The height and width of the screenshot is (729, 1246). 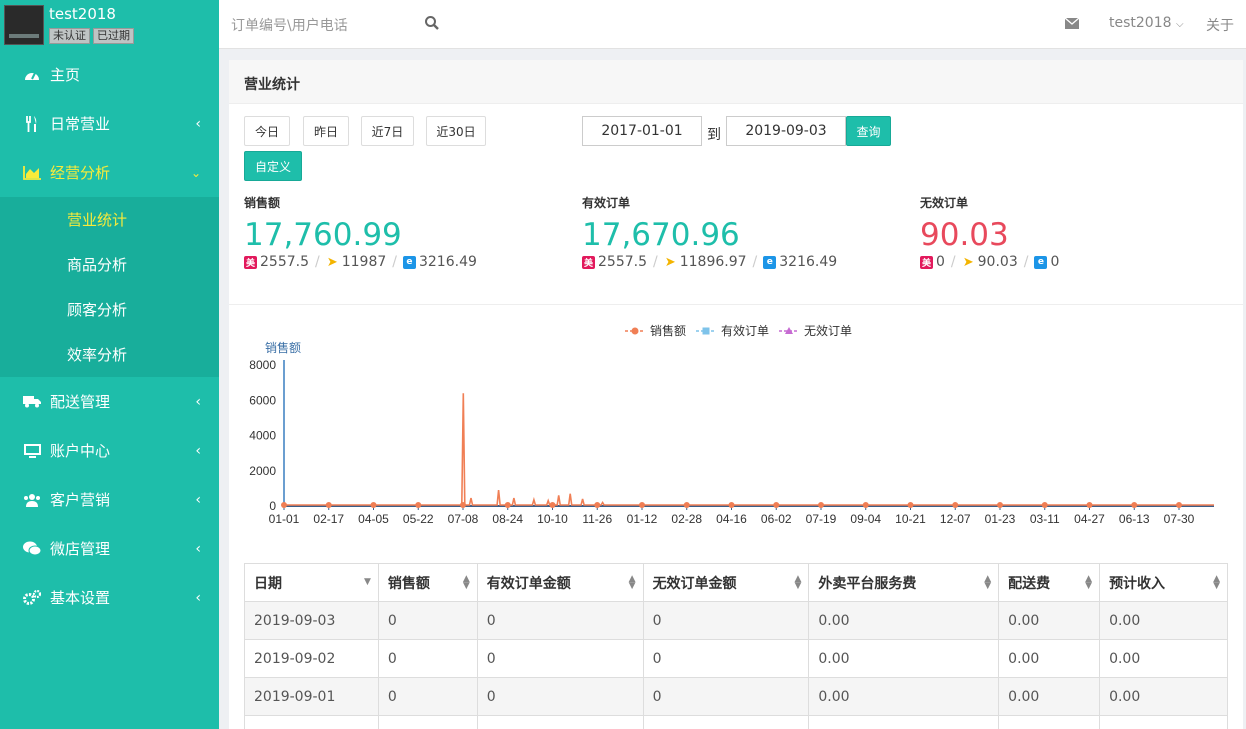 I want to click on y-tick-label: 6000, so click(x=262, y=400).